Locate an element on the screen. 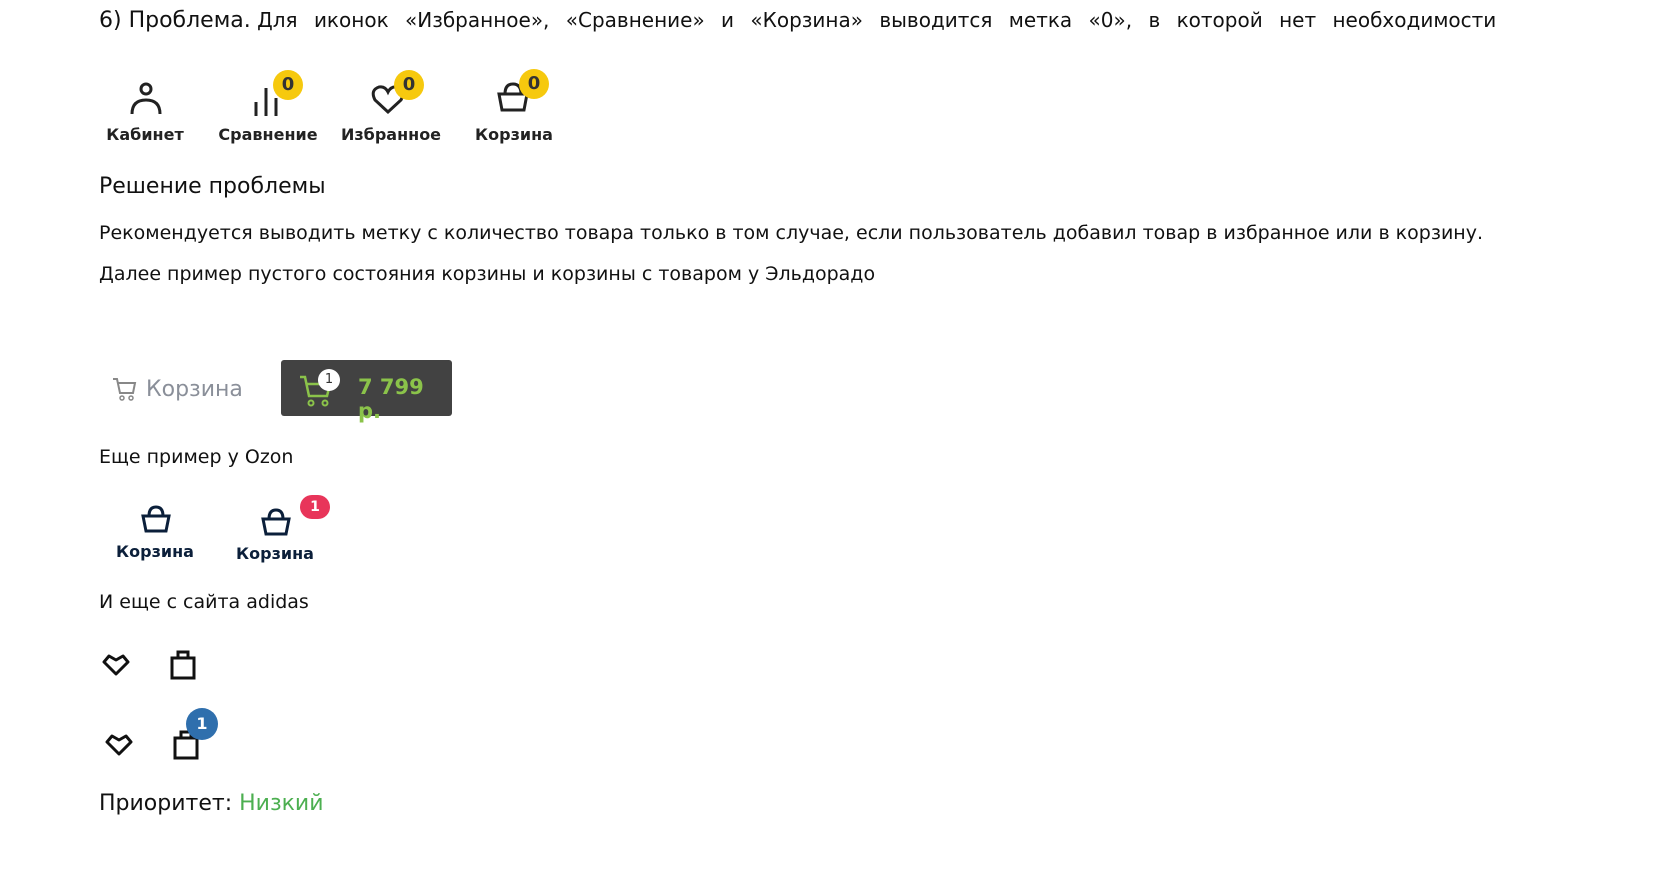 The height and width of the screenshot is (873, 1663). cart-icon is located at coordinates (125, 389).